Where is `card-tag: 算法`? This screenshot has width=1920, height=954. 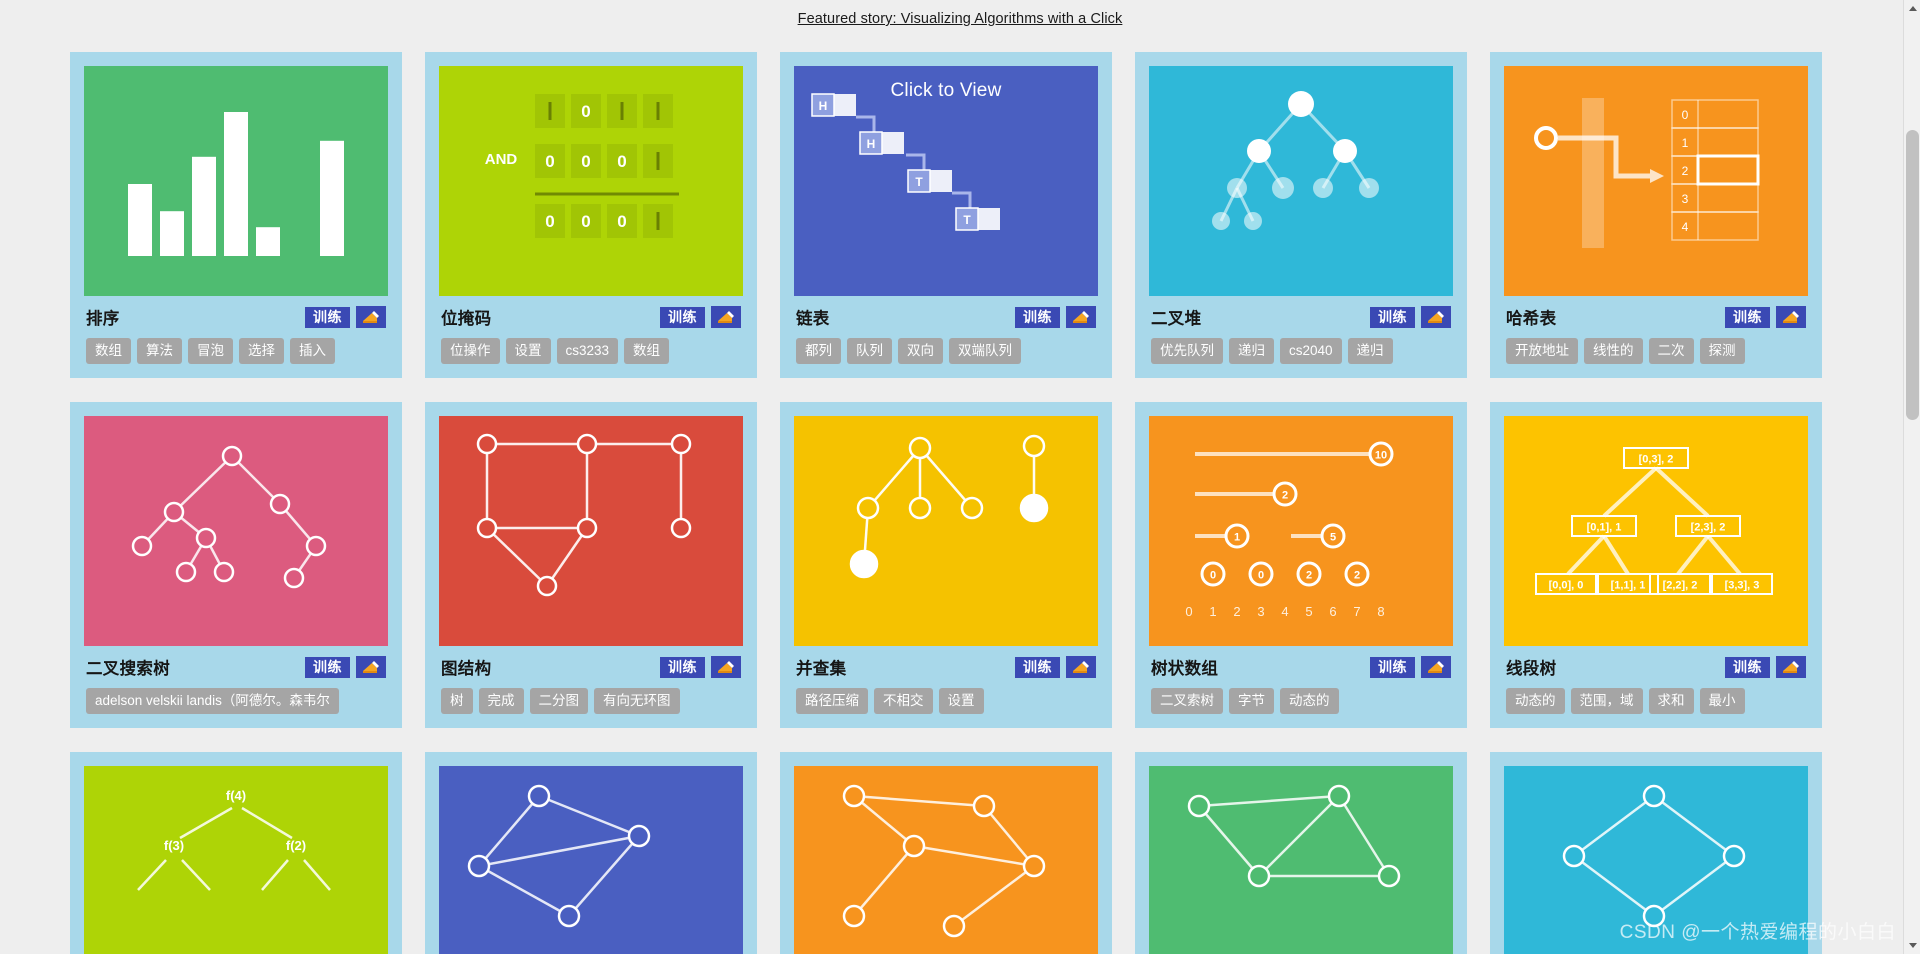
card-tag: 算法 is located at coordinates (159, 351).